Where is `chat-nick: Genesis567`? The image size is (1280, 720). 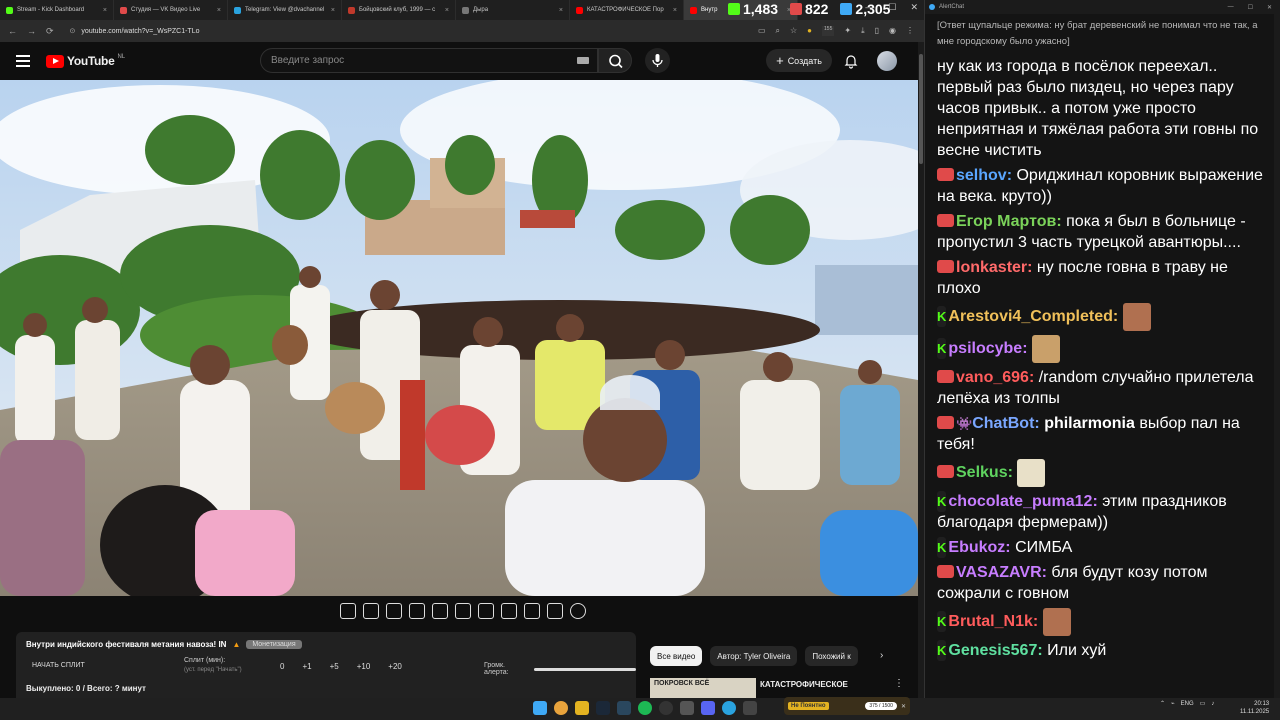
chat-nick: Genesis567 is located at coordinates (992, 650).